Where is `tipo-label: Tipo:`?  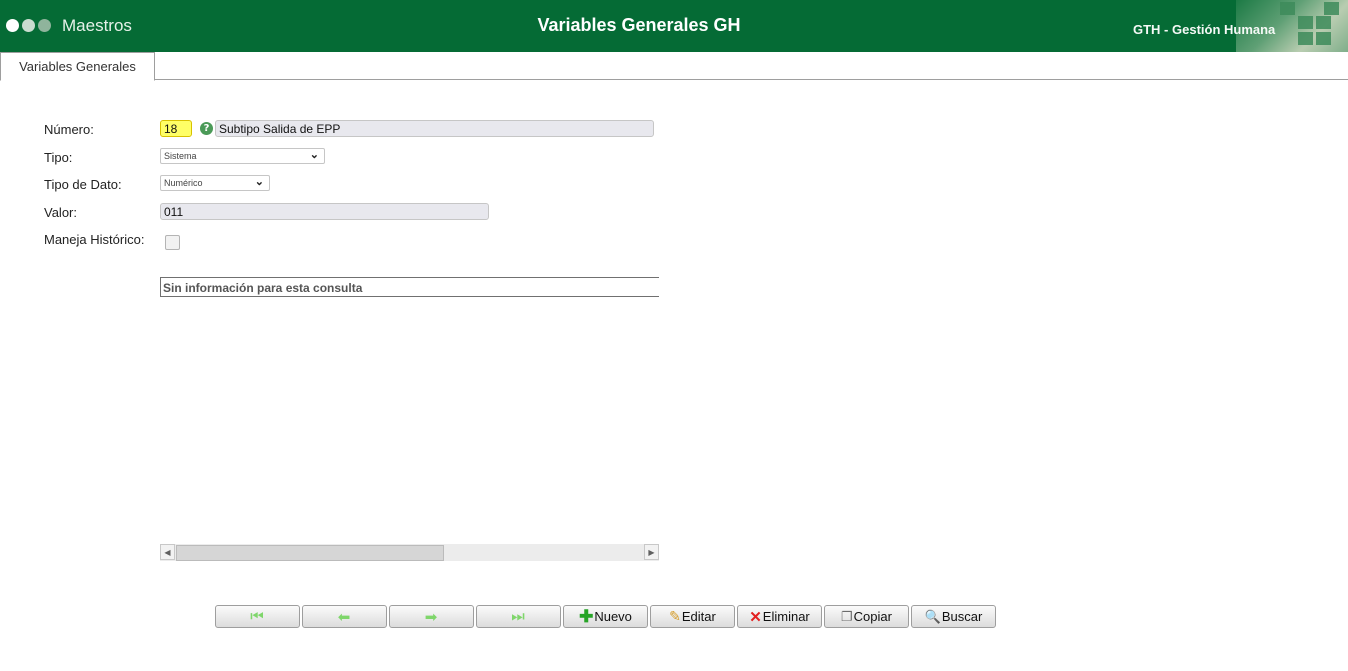 tipo-label: Tipo: is located at coordinates (58, 157).